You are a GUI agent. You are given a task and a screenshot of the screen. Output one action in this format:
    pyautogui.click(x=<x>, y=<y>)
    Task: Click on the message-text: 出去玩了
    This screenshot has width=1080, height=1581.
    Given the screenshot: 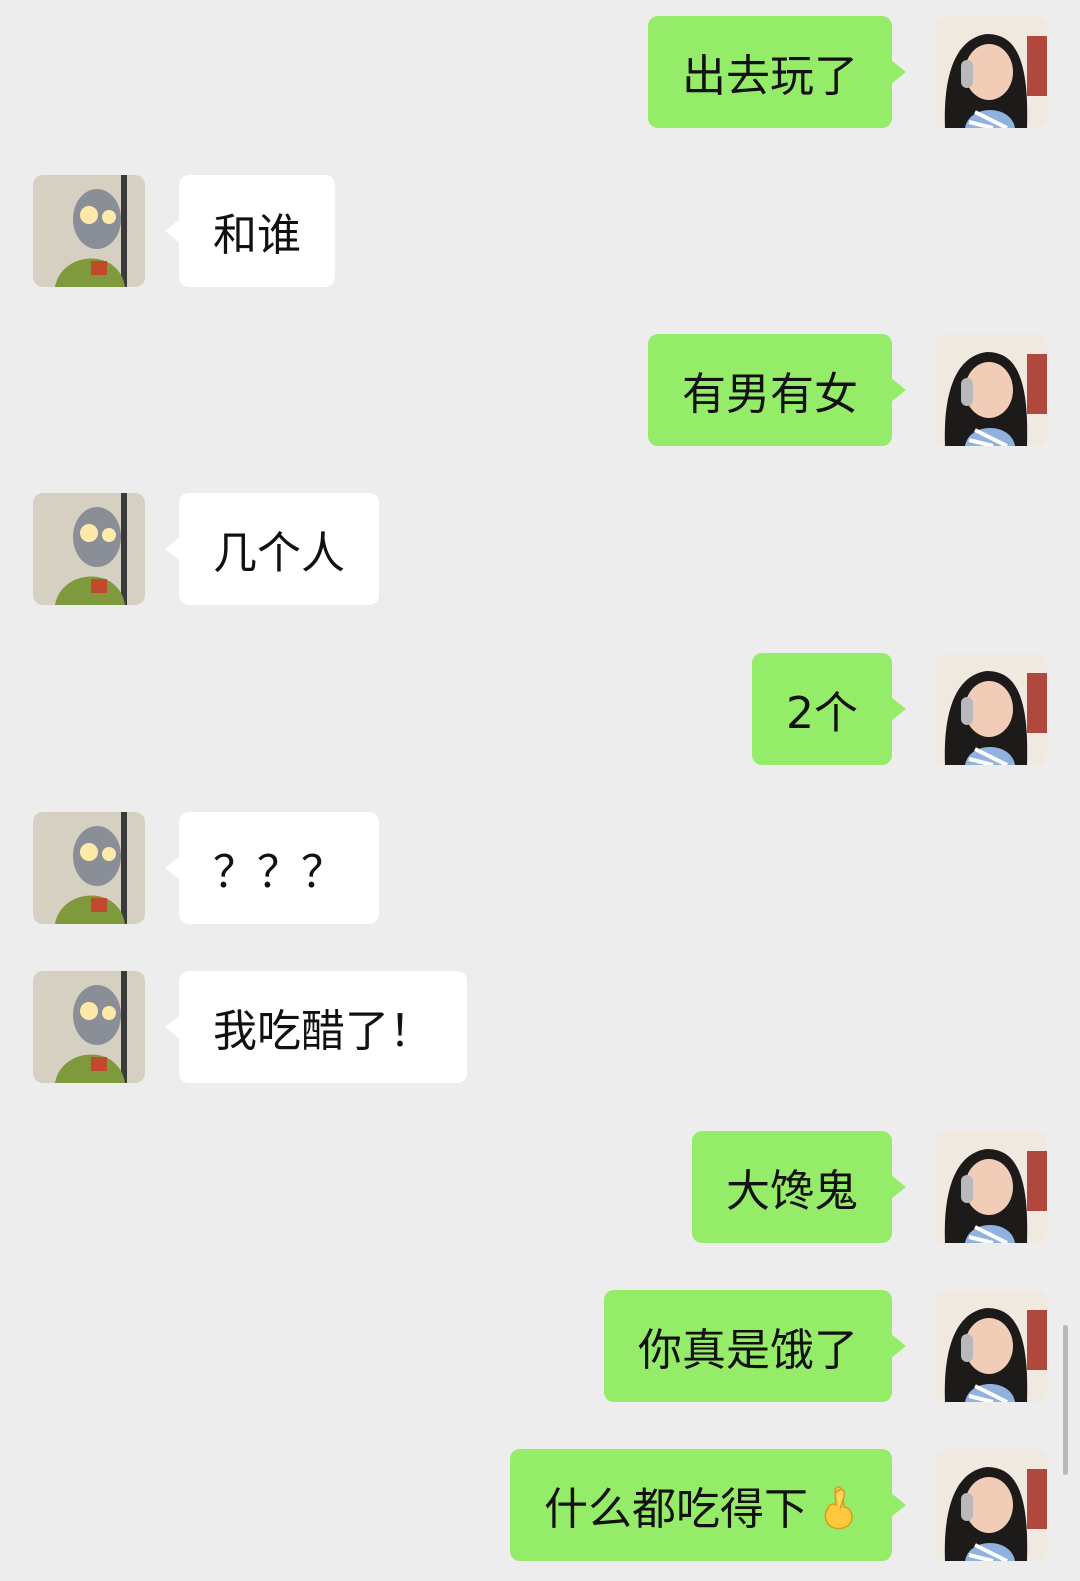 What is the action you would take?
    pyautogui.click(x=770, y=76)
    